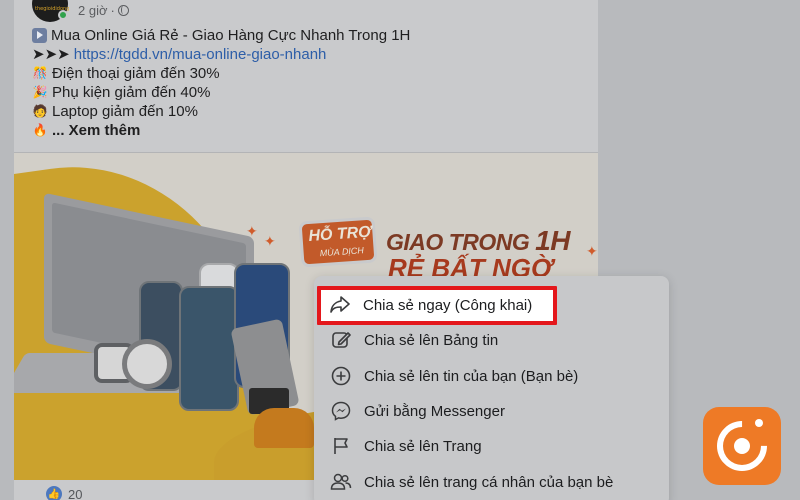  What do you see at coordinates (40, 73) in the screenshot?
I see `confetti-icon: 🎊` at bounding box center [40, 73].